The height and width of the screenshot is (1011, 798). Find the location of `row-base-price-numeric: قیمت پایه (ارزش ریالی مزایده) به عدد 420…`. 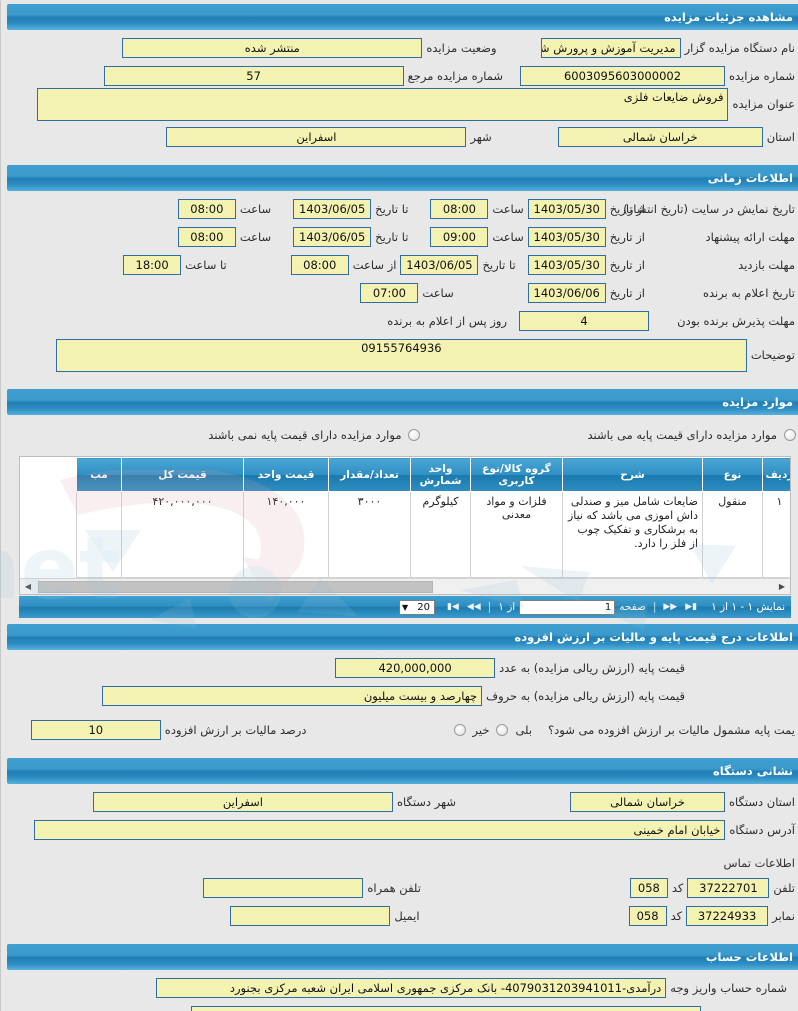

row-base-price-numeric: قیمت پایه (ارزش ریالی مزایده) به عدد 420… is located at coordinates (404, 668).